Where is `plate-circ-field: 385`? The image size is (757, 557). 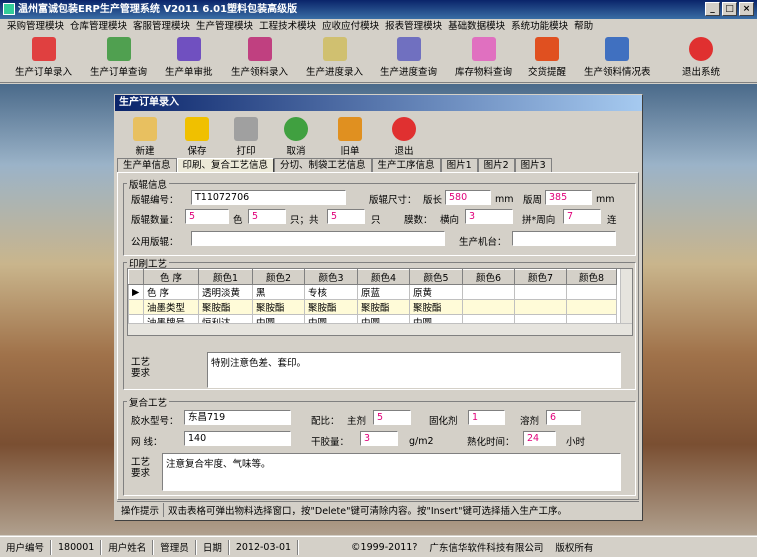 plate-circ-field: 385 is located at coordinates (568, 197).